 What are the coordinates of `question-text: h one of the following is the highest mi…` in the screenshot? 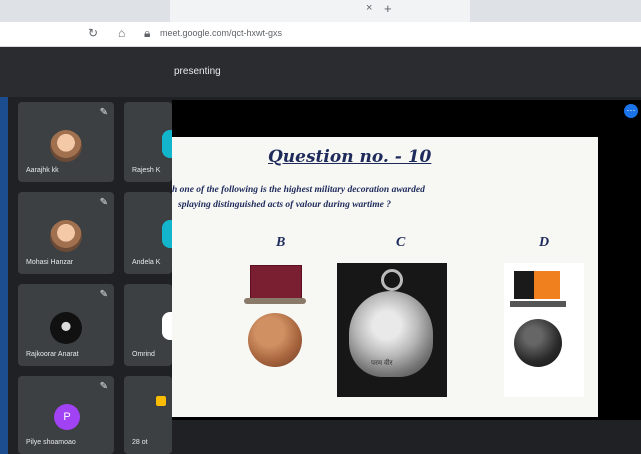 It's located at (372, 198).